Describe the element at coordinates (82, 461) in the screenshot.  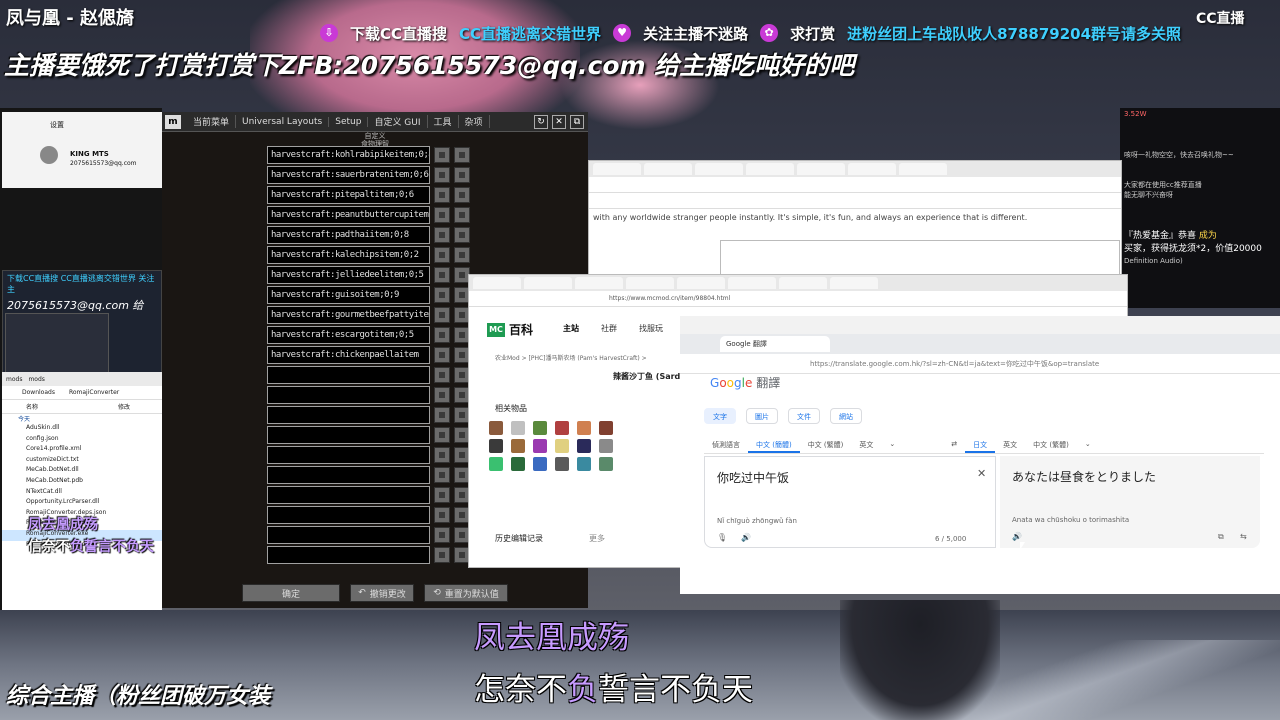
I see `list-item: customizeDict.txt` at that location.